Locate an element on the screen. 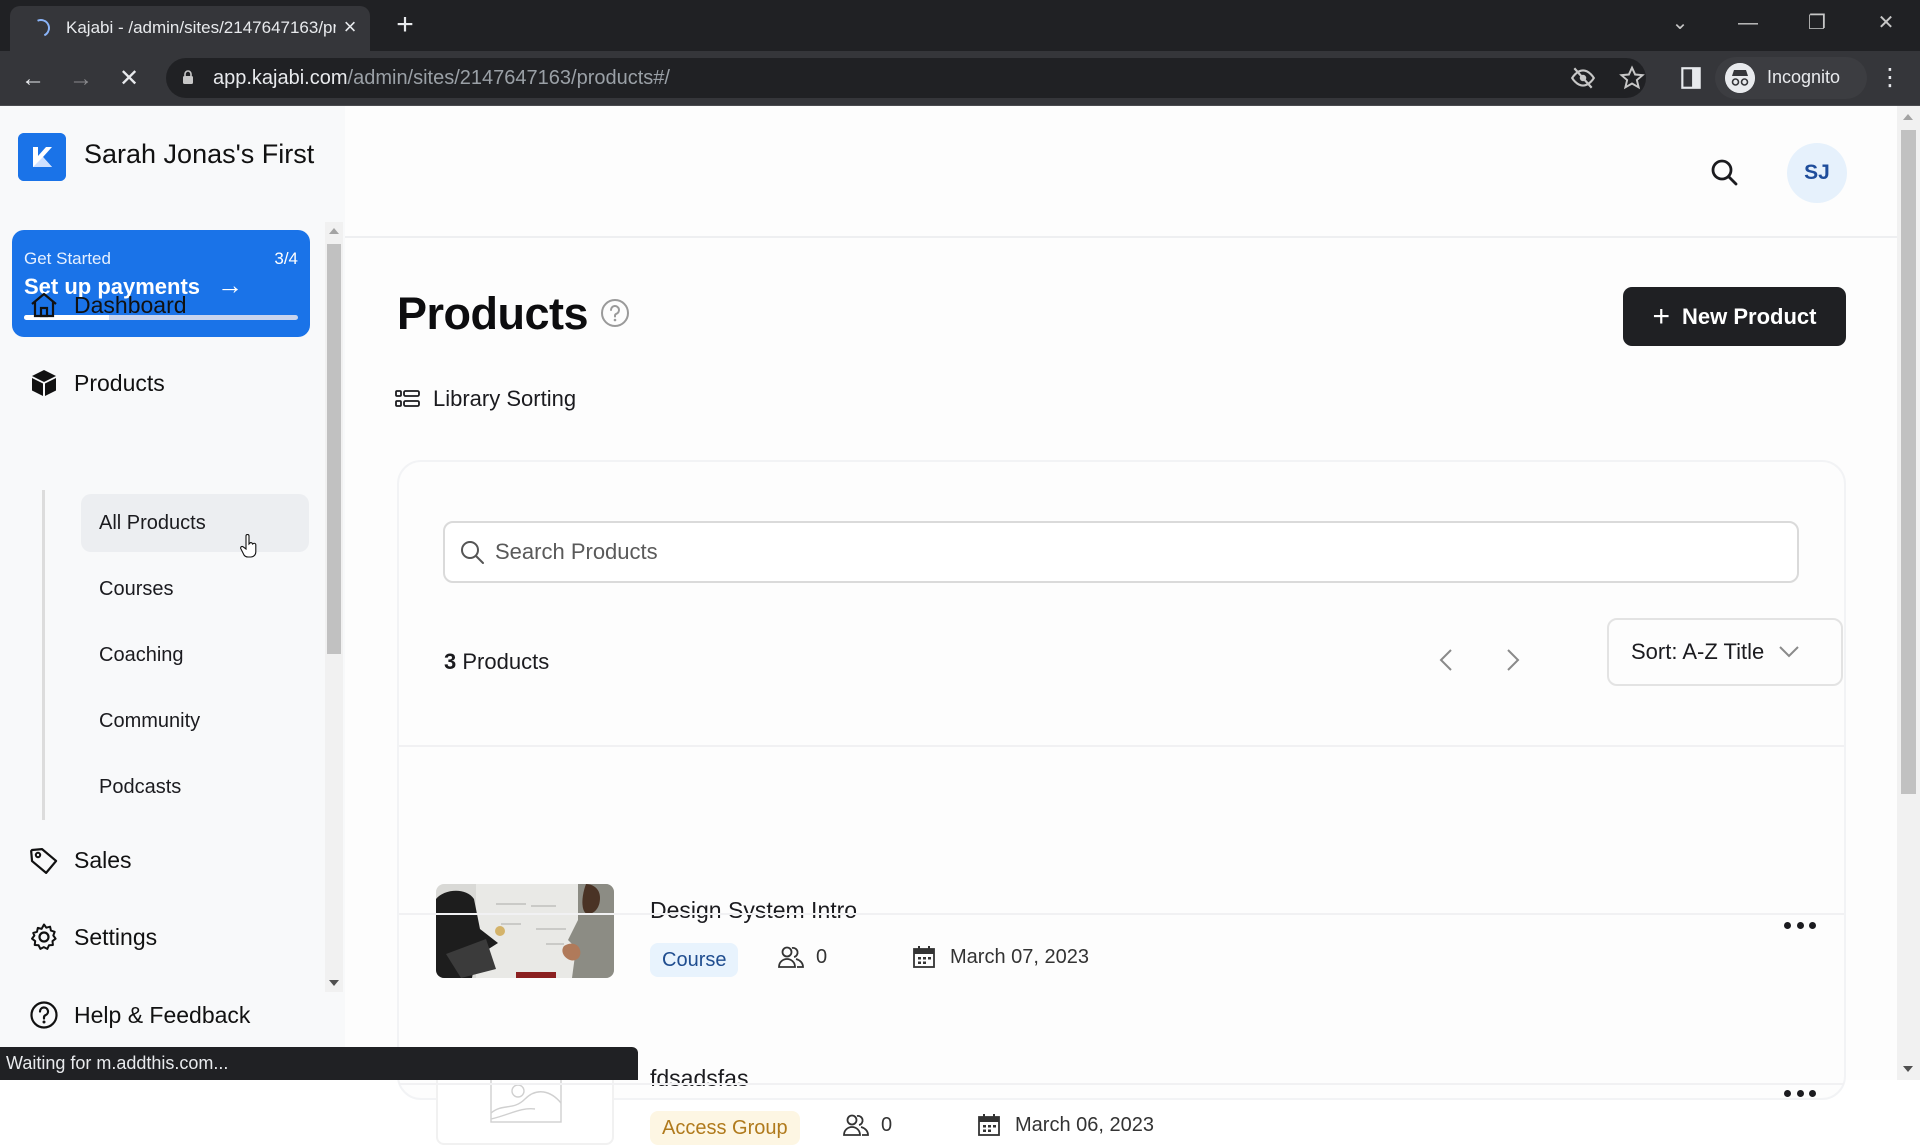  forward-button: → is located at coordinates (81, 79).